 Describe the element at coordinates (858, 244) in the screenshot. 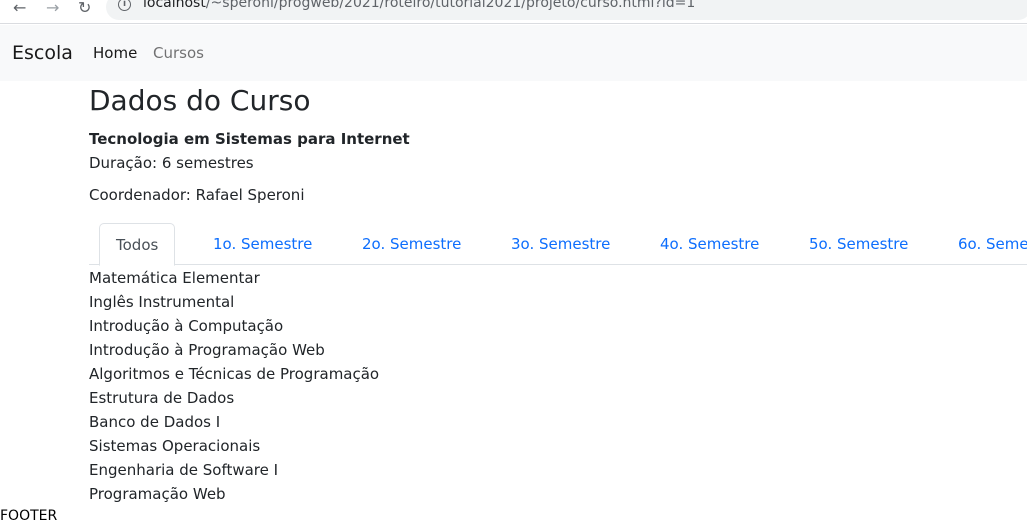

I see `tab-semestre-5: 5o. Semestre` at that location.